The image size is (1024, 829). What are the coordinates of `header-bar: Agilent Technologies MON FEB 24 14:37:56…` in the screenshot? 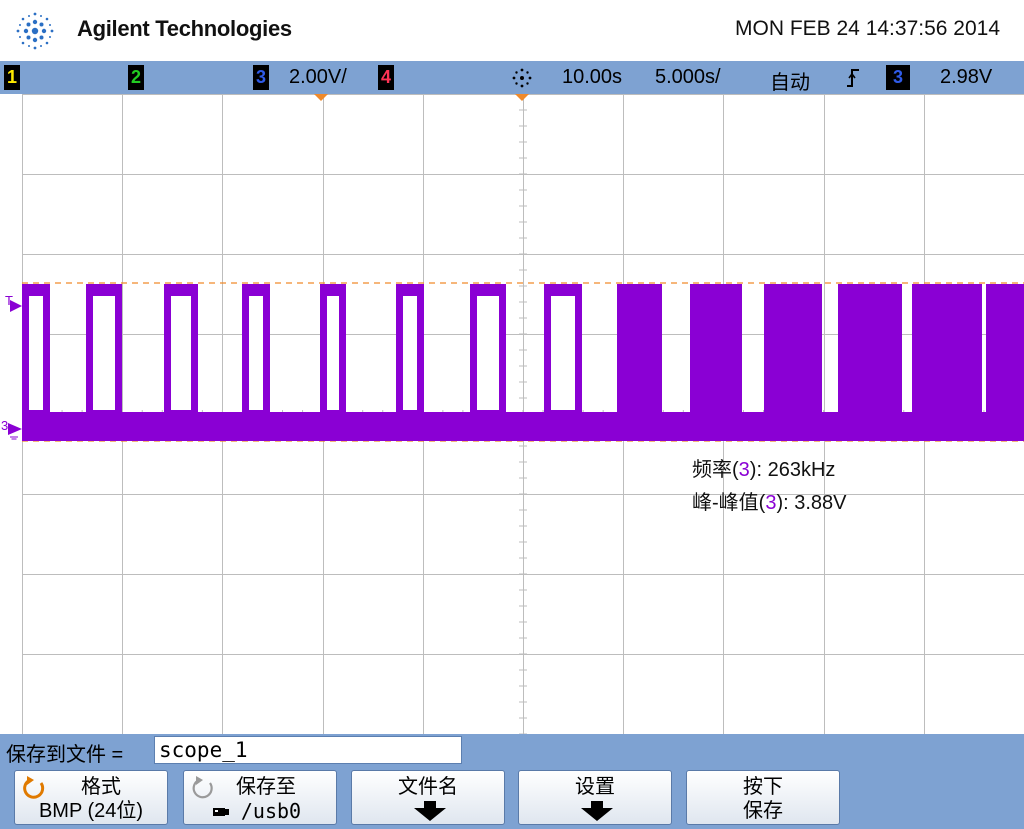 It's located at (512, 30).